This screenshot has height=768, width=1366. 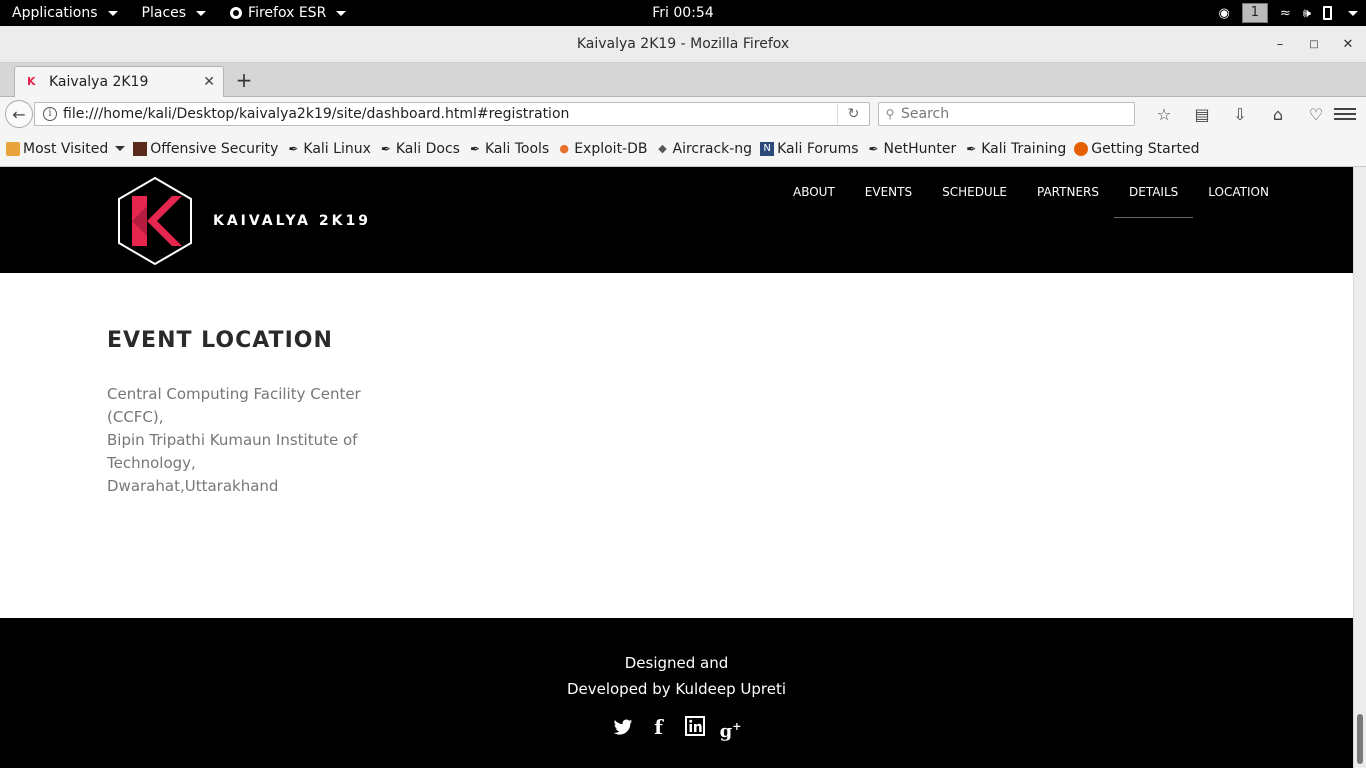 I want to click on bookmark-label: Exploit-DB, so click(x=611, y=148).